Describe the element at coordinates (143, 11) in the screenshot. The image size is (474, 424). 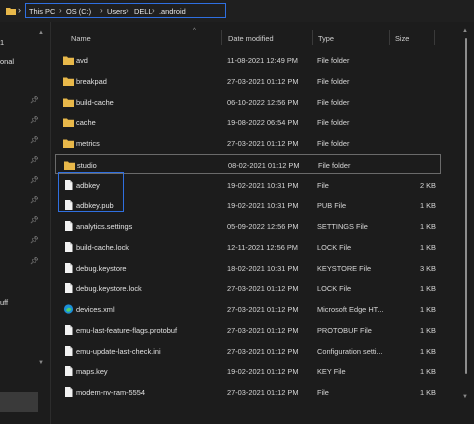
I see `breadcrumb-dell: DELL` at that location.